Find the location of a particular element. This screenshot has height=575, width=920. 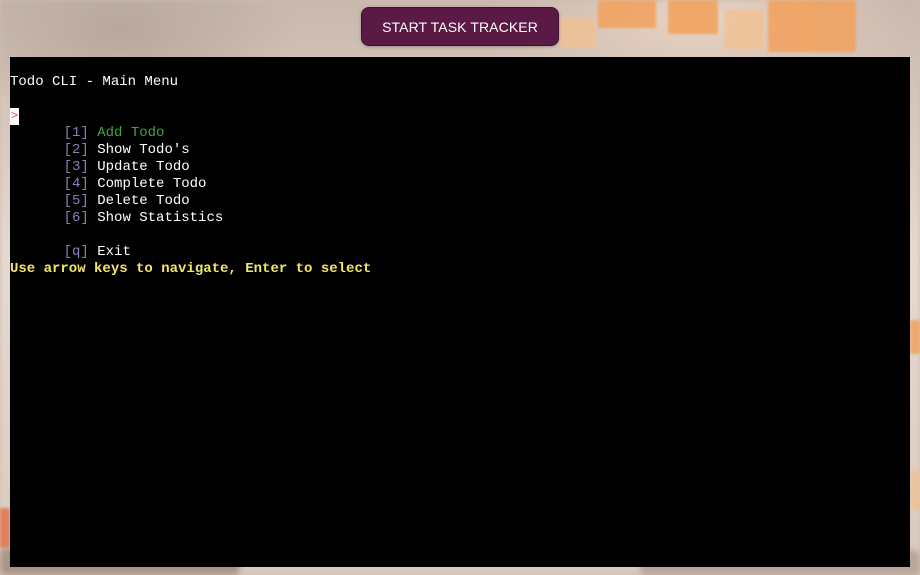

menu-item-complete-todo: [4] Complete Todo is located at coordinates (118, 175).